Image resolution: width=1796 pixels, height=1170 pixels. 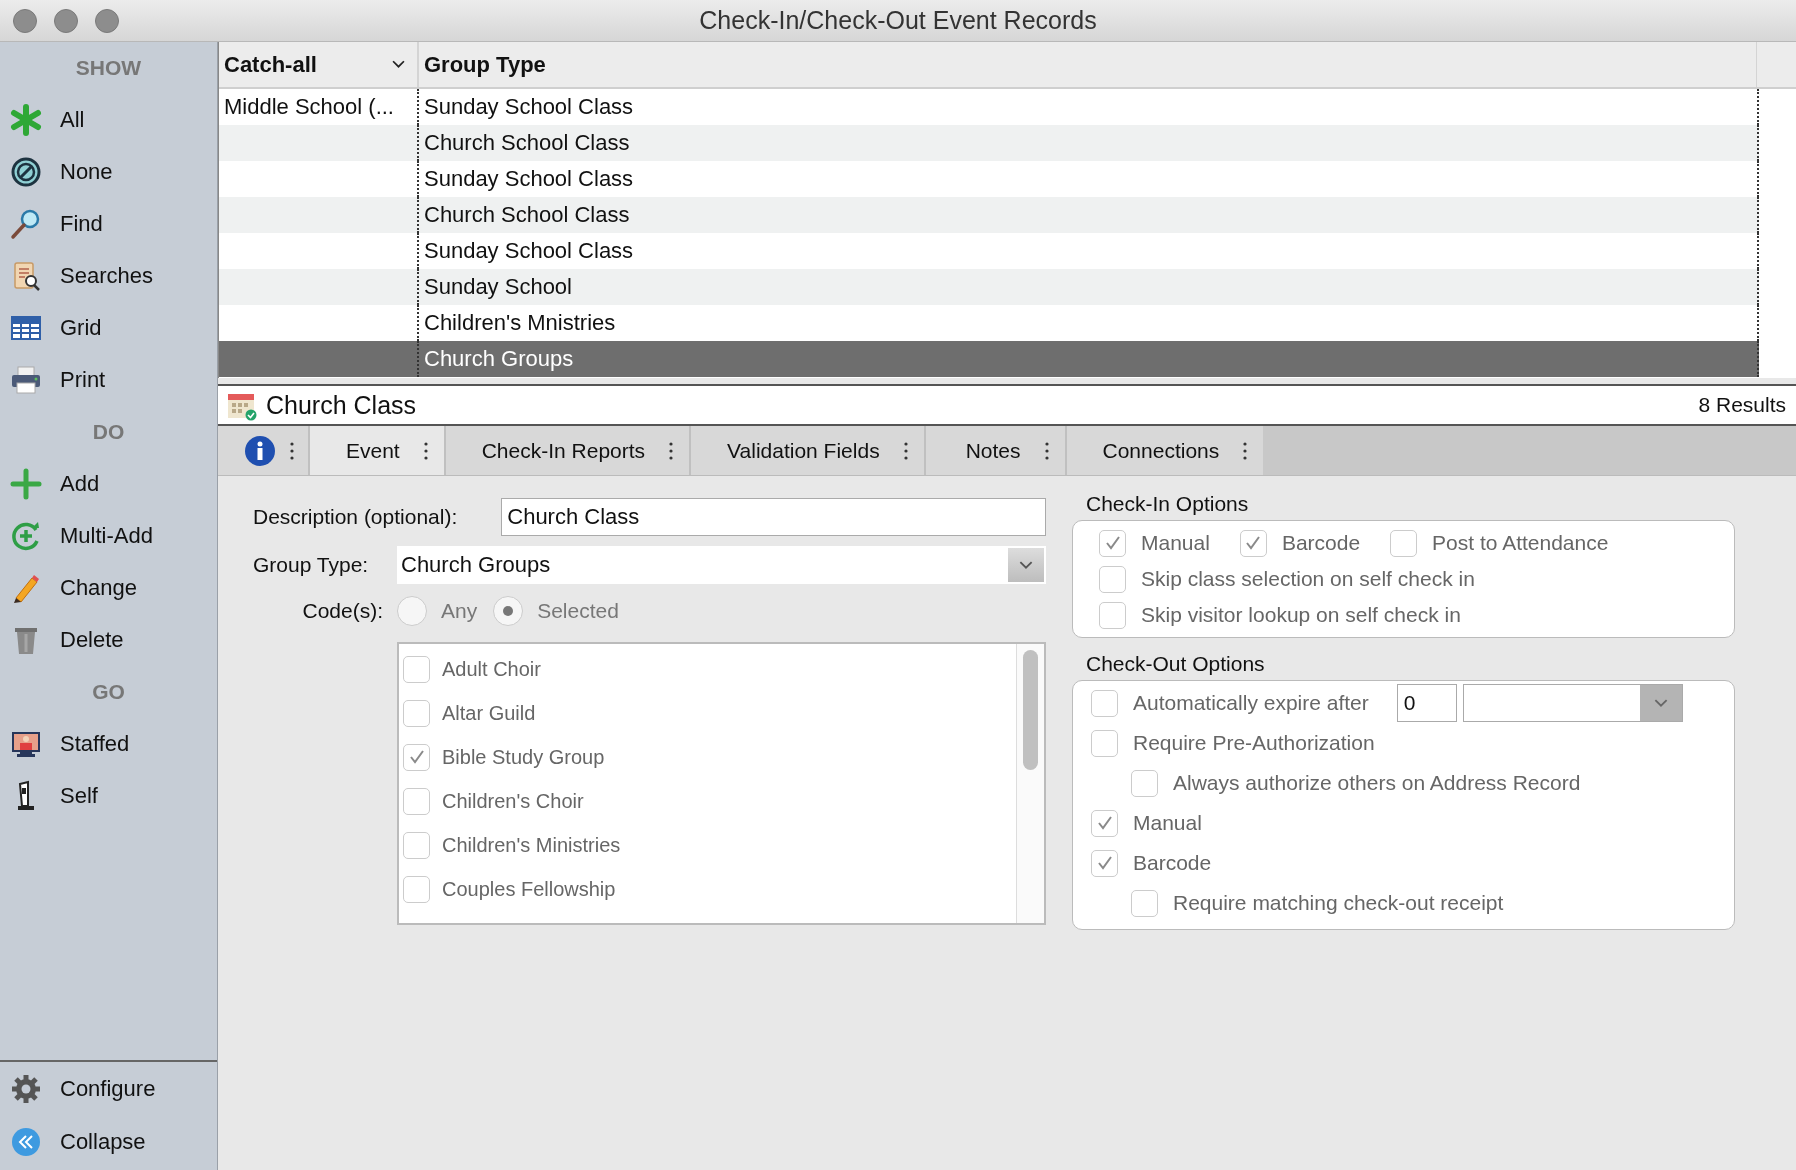 What do you see at coordinates (1280, 615) in the screenshot?
I see `option-checkbox: Skip visitor lookup on self check in` at bounding box center [1280, 615].